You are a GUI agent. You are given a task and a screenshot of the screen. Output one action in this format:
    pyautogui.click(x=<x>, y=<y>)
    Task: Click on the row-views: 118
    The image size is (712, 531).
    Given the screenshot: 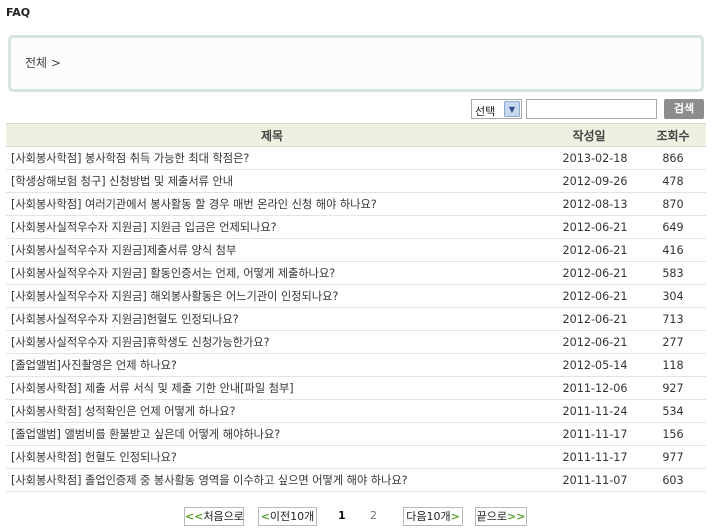 What is the action you would take?
    pyautogui.click(x=673, y=365)
    